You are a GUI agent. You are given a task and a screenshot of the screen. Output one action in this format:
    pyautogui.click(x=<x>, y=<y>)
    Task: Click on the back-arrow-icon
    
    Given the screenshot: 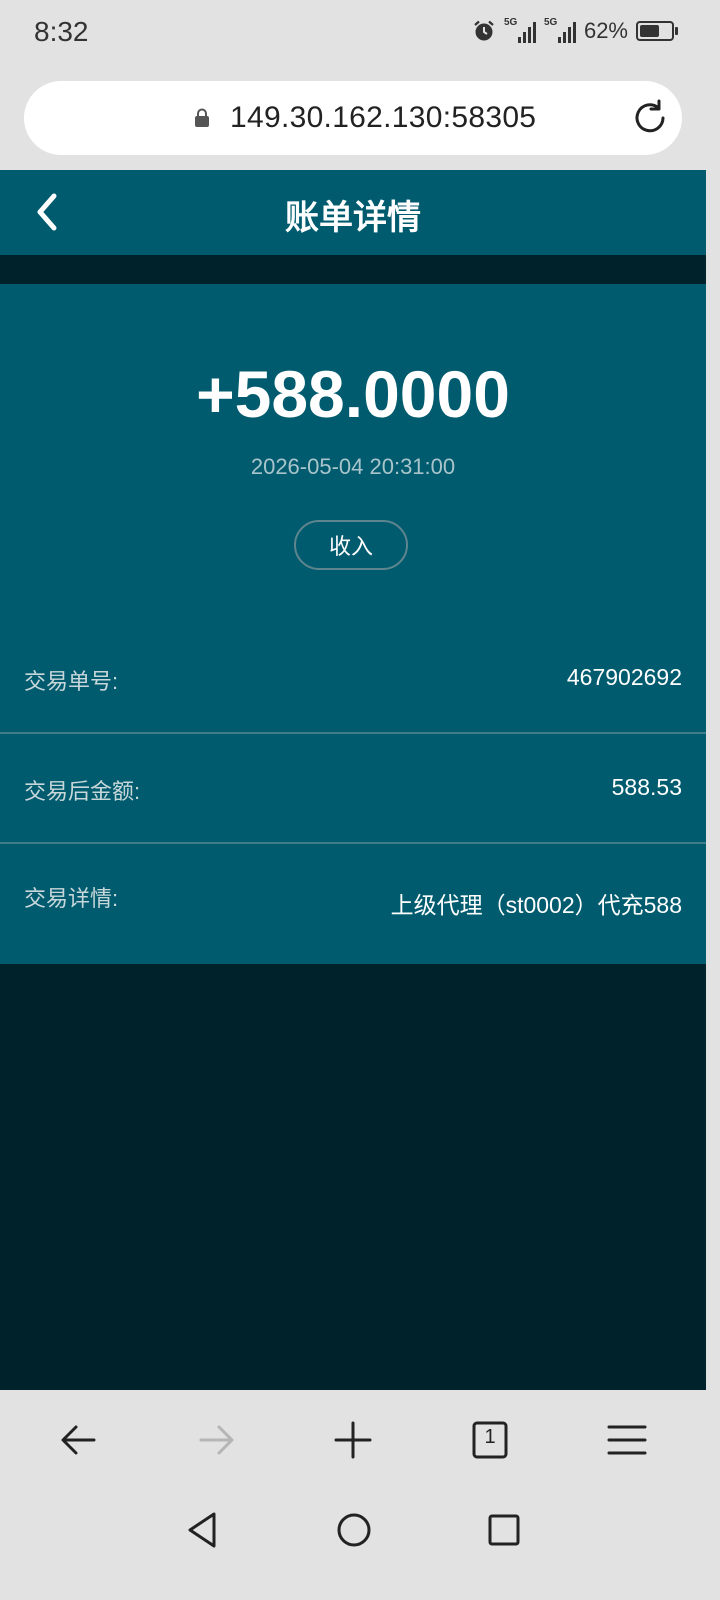 What is the action you would take?
    pyautogui.click(x=79, y=1440)
    